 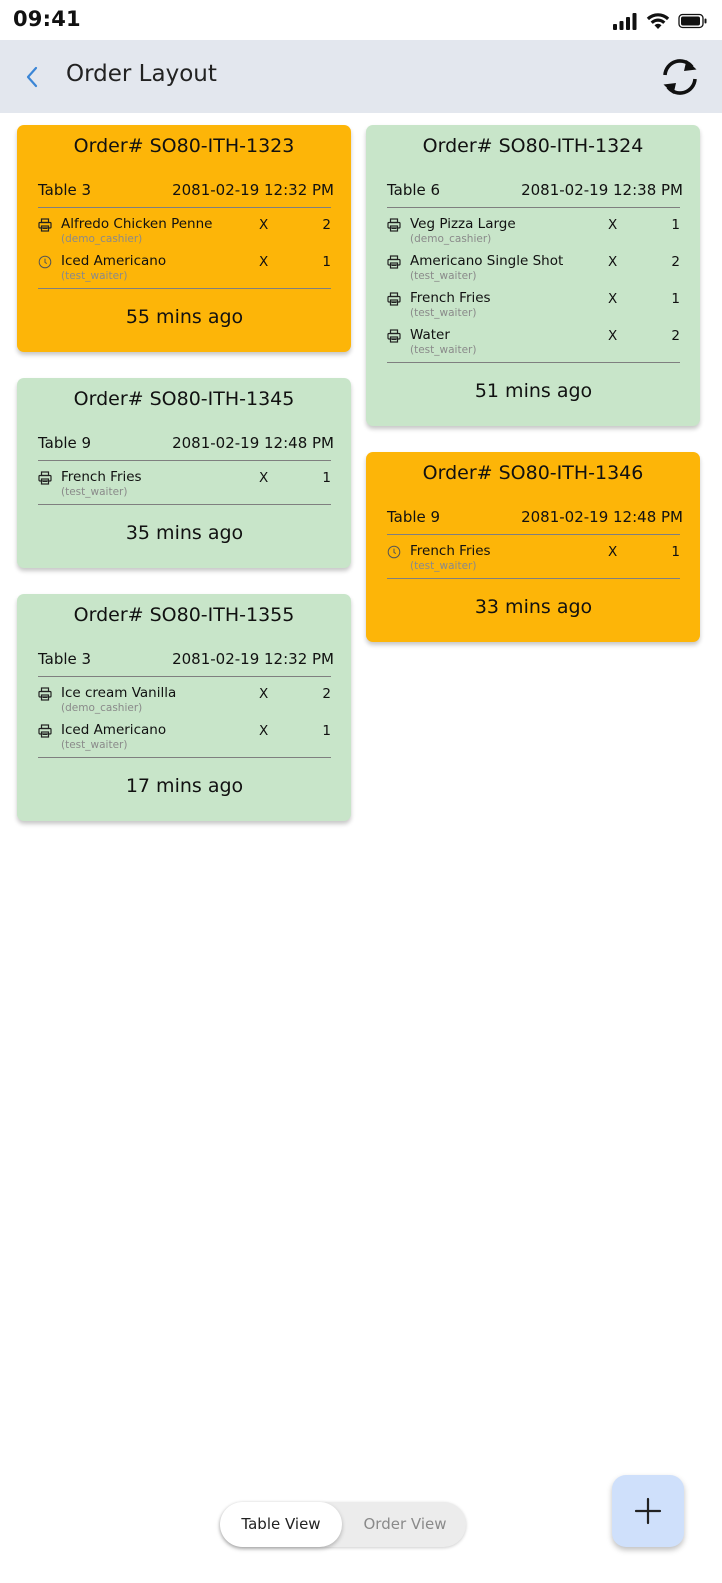 What do you see at coordinates (184, 146) in the screenshot?
I see `order-number: Order# SO80-ITH-1323` at bounding box center [184, 146].